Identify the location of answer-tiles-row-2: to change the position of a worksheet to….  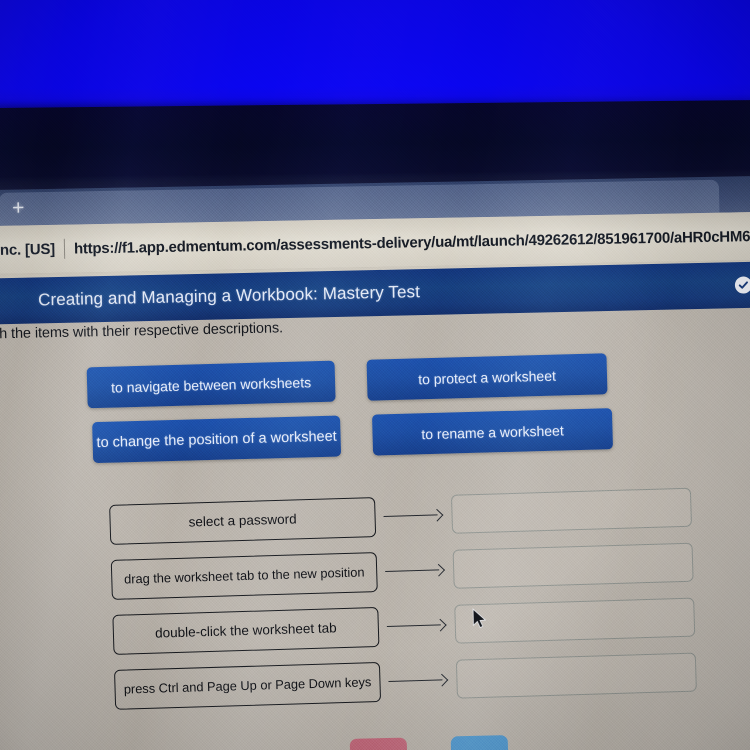
(360, 436).